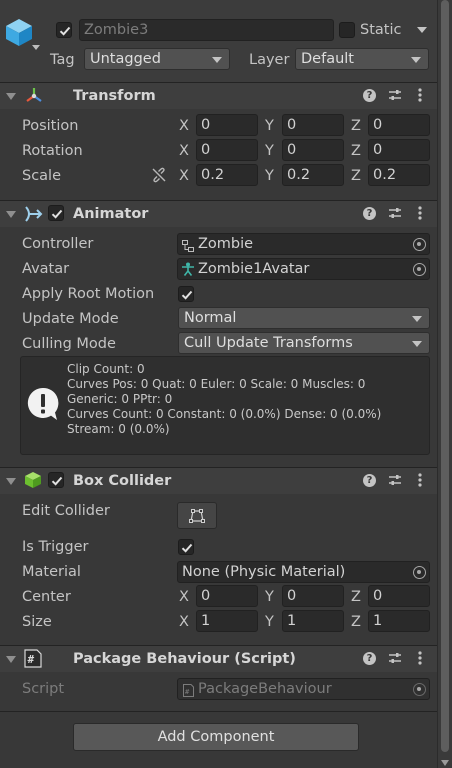 The height and width of the screenshot is (768, 452). What do you see at coordinates (313, 150) in the screenshot?
I see `rotation-y-field: 0` at bounding box center [313, 150].